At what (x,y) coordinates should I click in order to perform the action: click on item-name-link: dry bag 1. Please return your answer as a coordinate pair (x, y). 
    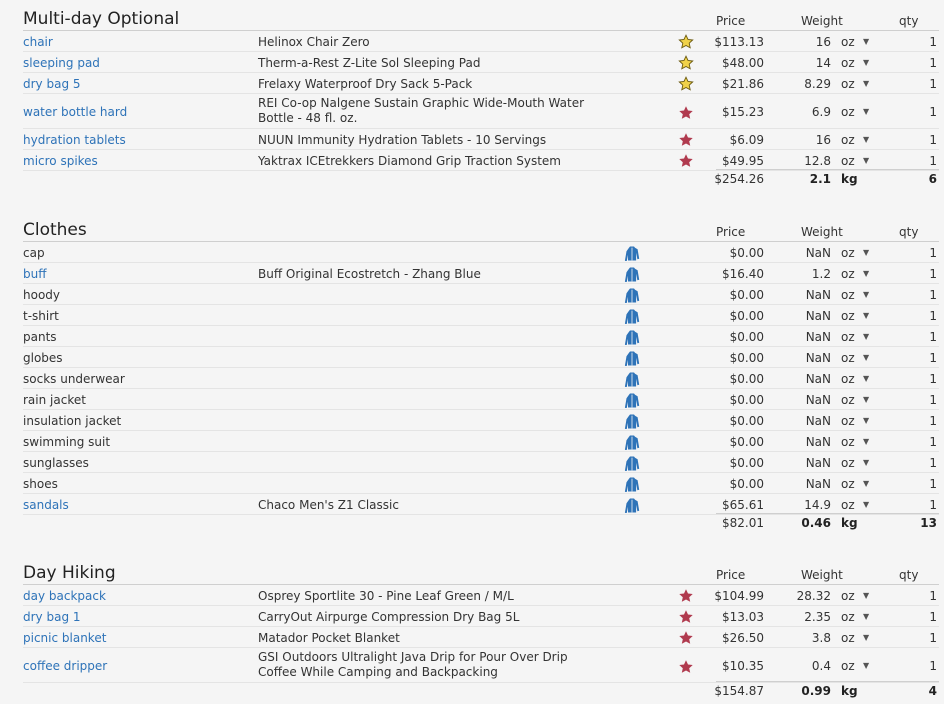
    Looking at the image, I should click on (52, 617).